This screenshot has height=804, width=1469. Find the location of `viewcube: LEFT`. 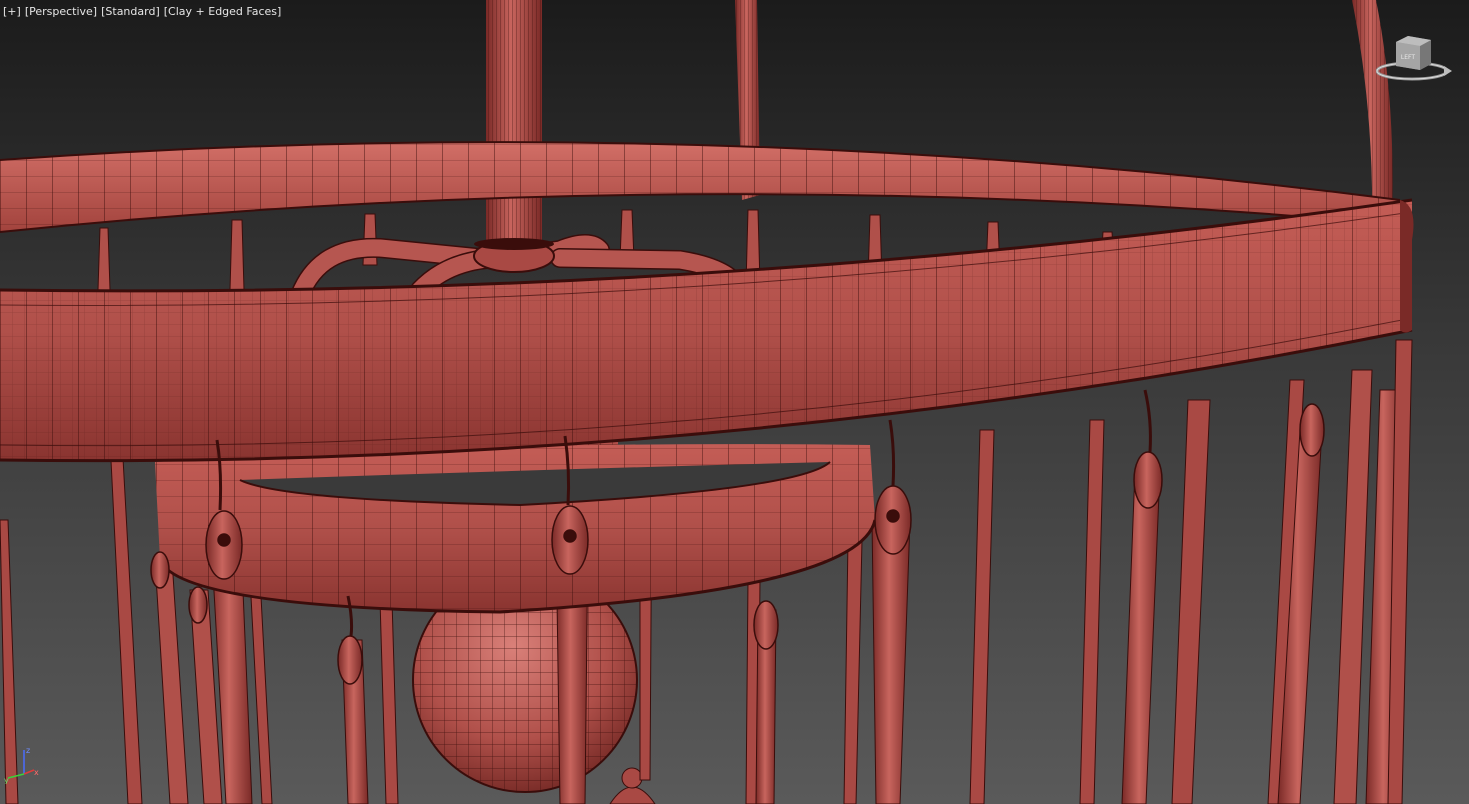

viewcube: LEFT is located at coordinates (1415, 62).